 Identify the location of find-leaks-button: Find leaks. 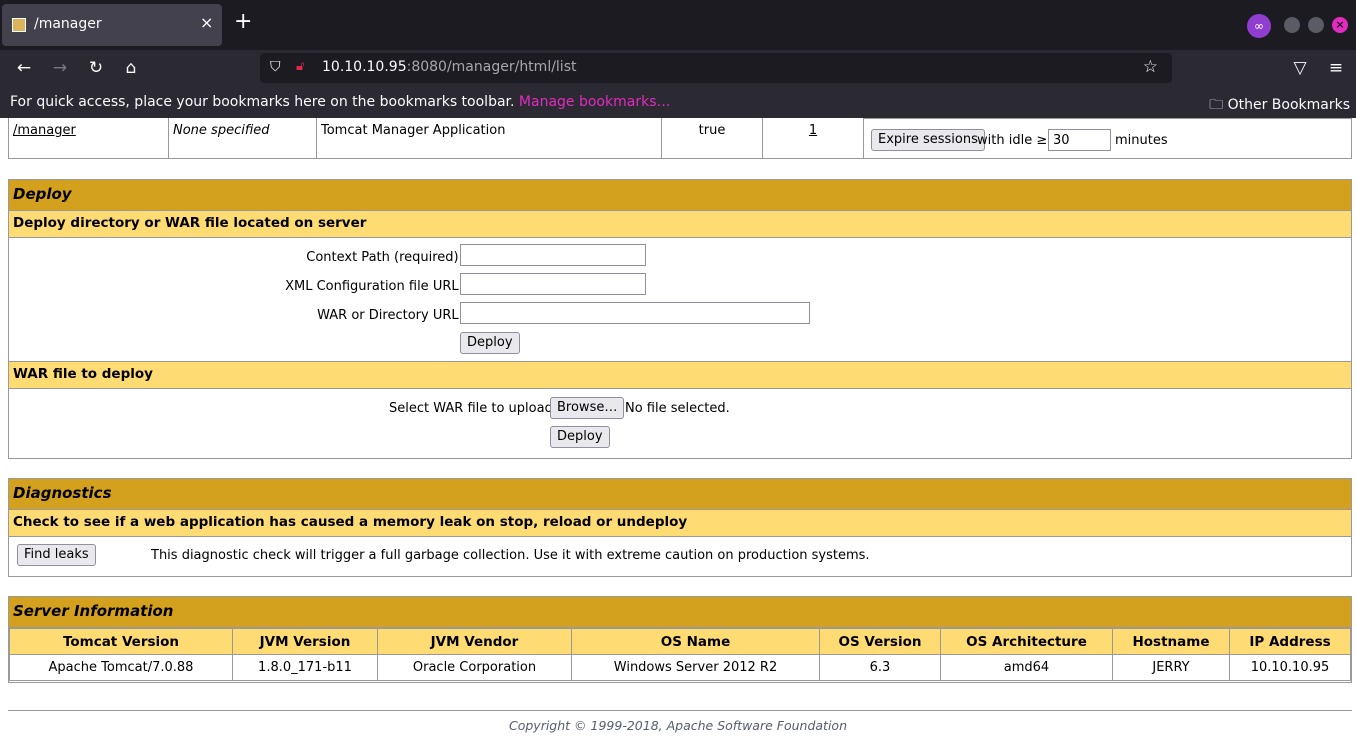
(56, 555).